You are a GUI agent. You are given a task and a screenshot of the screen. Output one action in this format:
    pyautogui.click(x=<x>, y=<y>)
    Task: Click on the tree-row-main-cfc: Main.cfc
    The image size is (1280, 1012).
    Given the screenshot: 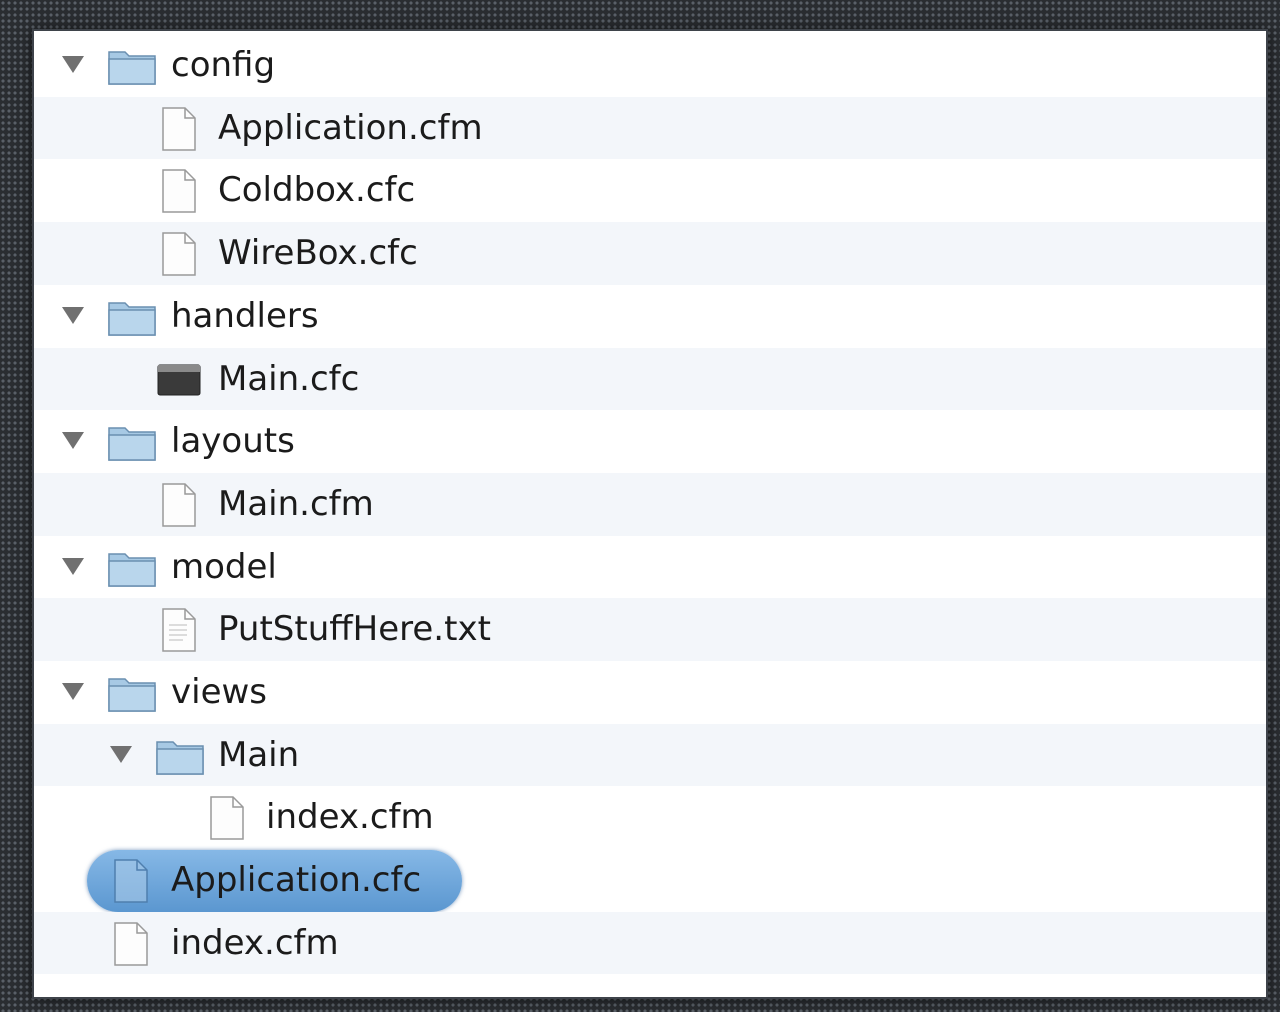 What is the action you would take?
    pyautogui.click(x=650, y=379)
    